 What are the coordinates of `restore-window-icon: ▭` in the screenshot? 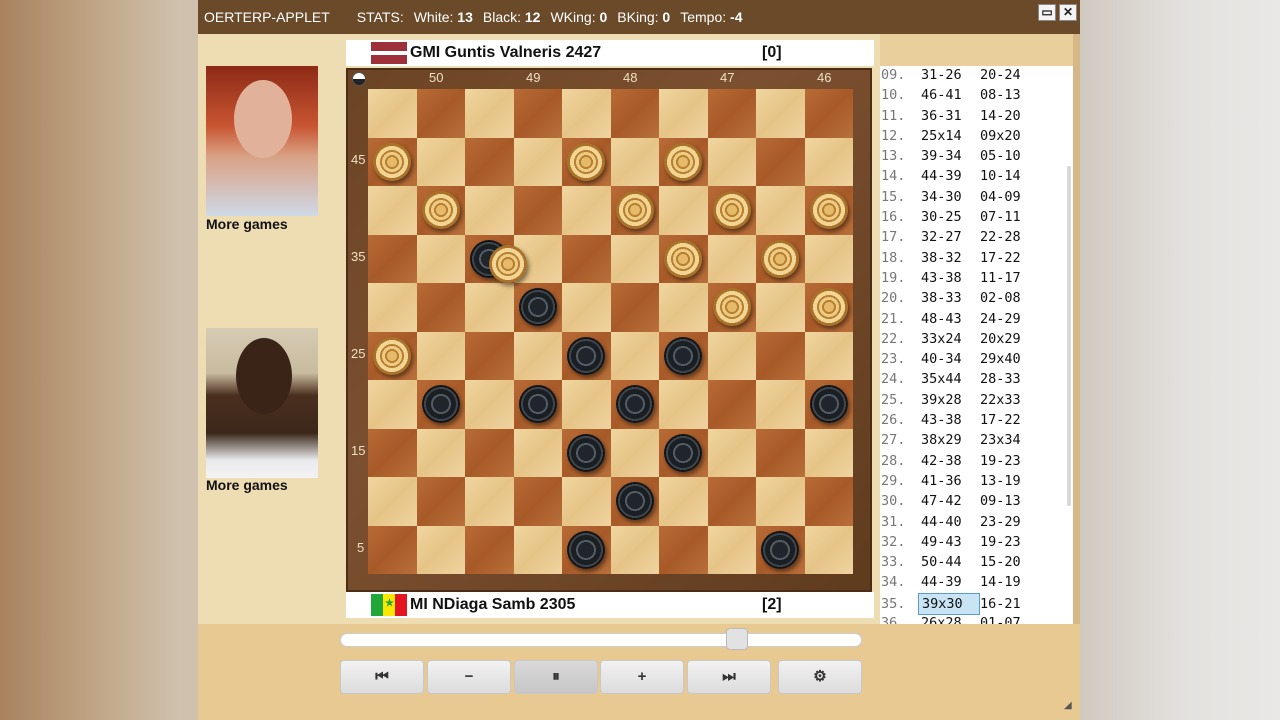 It's located at (1047, 12).